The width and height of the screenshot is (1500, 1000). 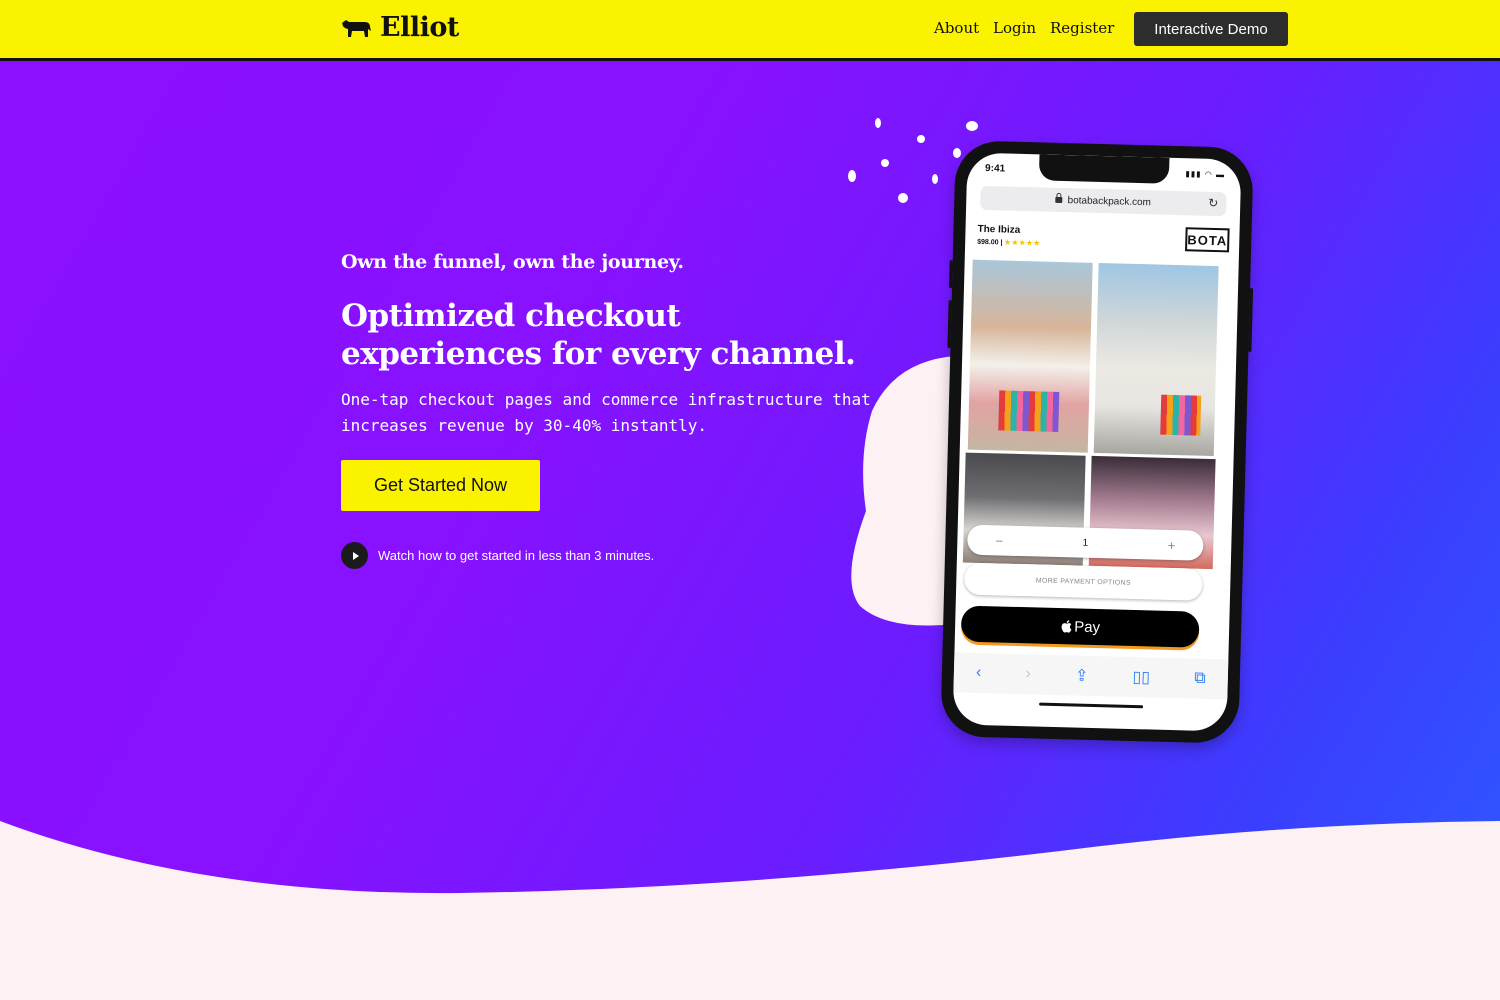 What do you see at coordinates (1014, 28) in the screenshot?
I see `nav-login-link: Login` at bounding box center [1014, 28].